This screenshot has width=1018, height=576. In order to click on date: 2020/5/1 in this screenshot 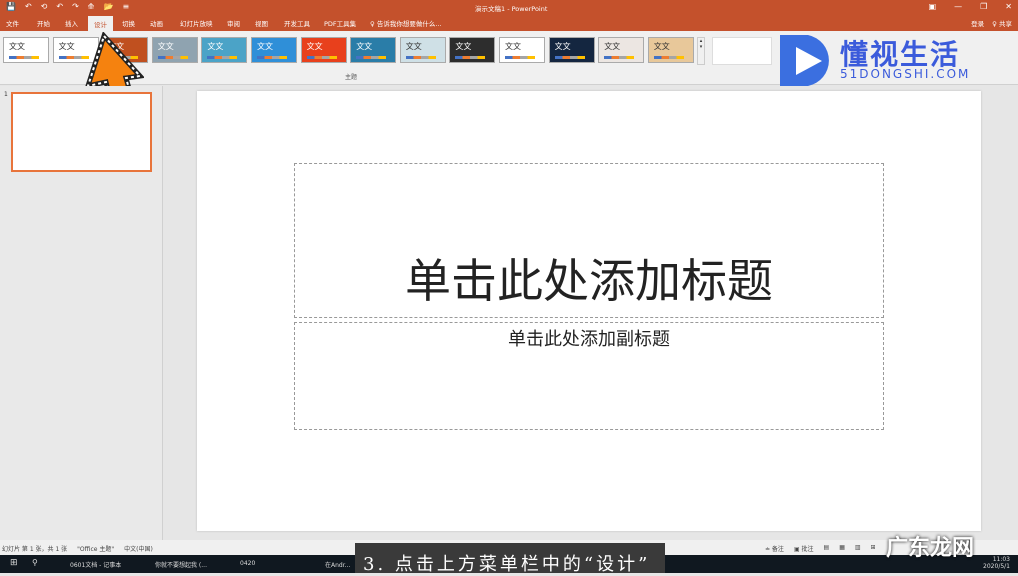, I will do `click(996, 566)`.